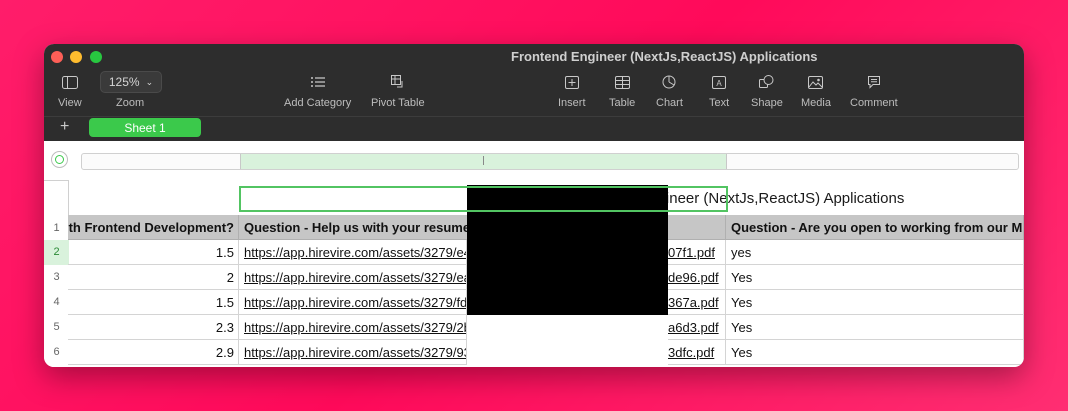 The width and height of the screenshot is (1068, 411). Describe the element at coordinates (353, 302) in the screenshot. I see `resume-link-cell: https://app.hirevire.com/assets/3279/fd` at that location.